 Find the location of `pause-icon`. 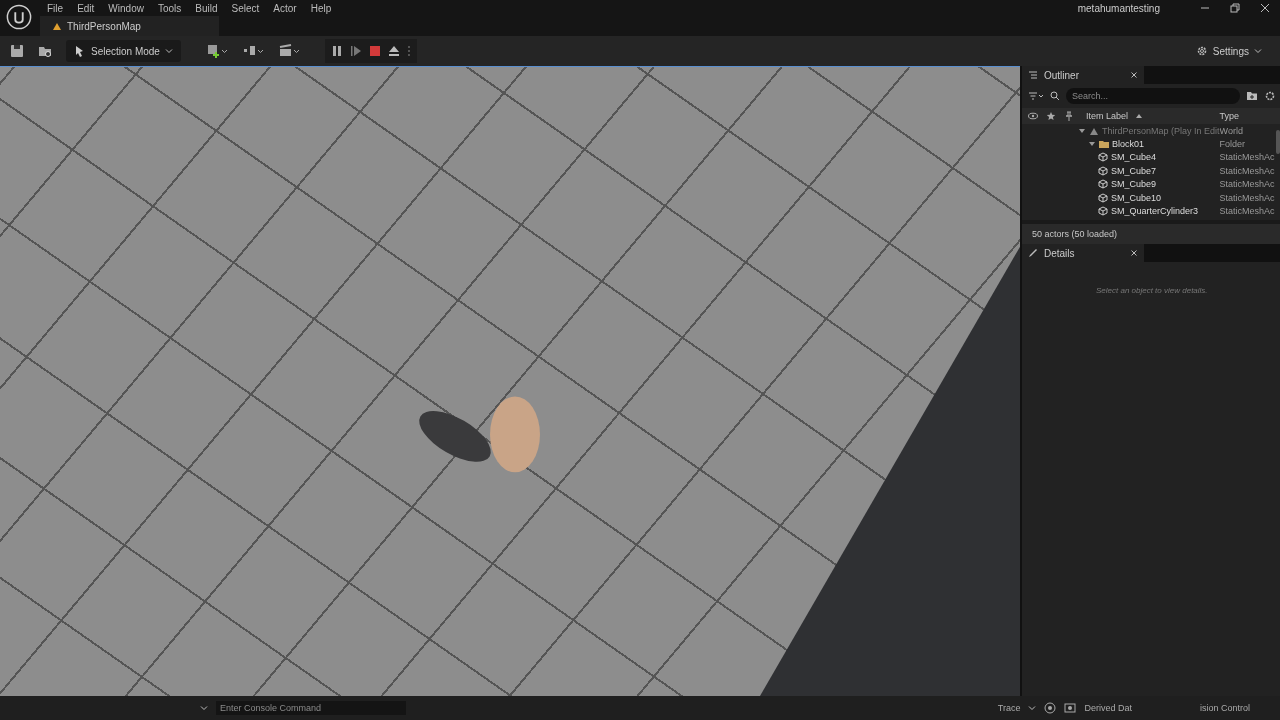

pause-icon is located at coordinates (336, 51).